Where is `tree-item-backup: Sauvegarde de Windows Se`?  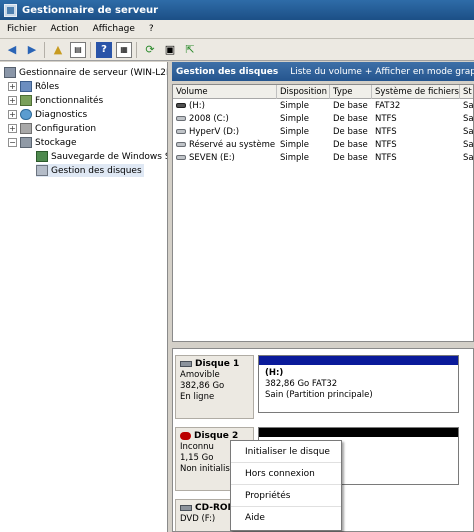
tree-item-backup: Sauvegarde de Windows Se is located at coordinates (102, 156).